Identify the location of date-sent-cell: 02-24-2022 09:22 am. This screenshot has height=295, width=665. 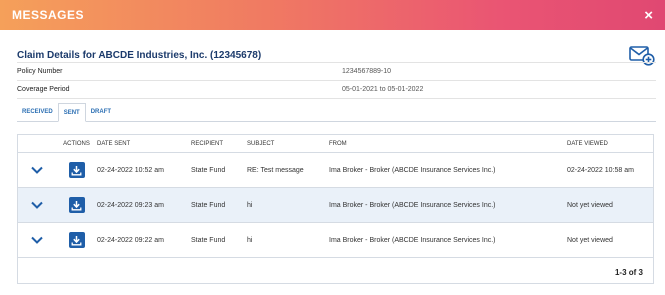
(130, 240).